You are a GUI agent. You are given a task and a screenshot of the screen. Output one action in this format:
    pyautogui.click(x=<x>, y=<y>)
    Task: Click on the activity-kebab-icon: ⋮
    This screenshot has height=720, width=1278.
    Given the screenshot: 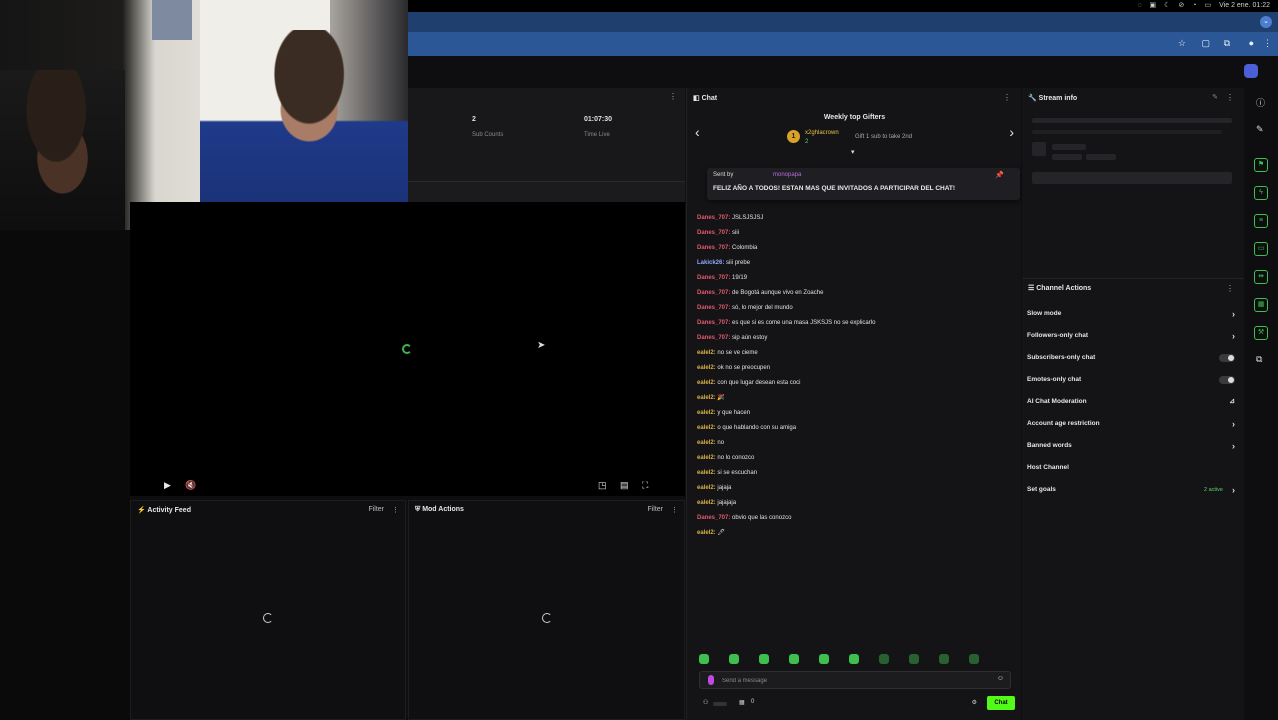 What is the action you would take?
    pyautogui.click(x=395, y=510)
    